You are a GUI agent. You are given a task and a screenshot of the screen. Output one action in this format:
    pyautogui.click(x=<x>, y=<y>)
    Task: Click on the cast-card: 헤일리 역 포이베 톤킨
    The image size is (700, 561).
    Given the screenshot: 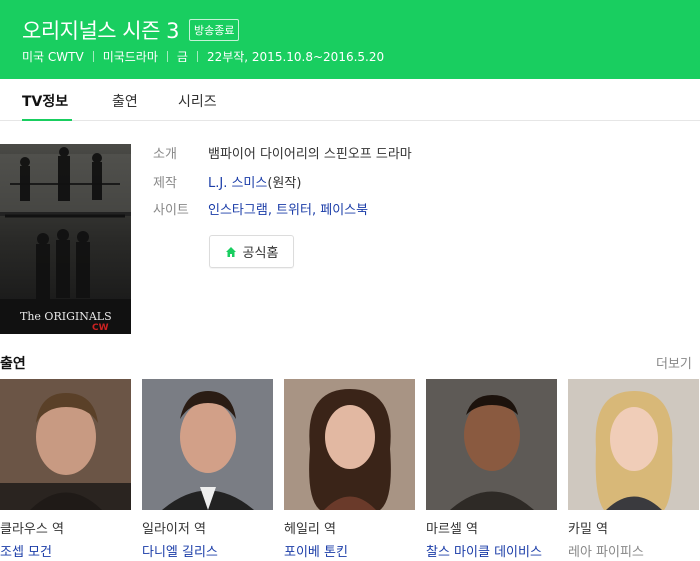 What is the action you would take?
    pyautogui.click(x=349, y=469)
    